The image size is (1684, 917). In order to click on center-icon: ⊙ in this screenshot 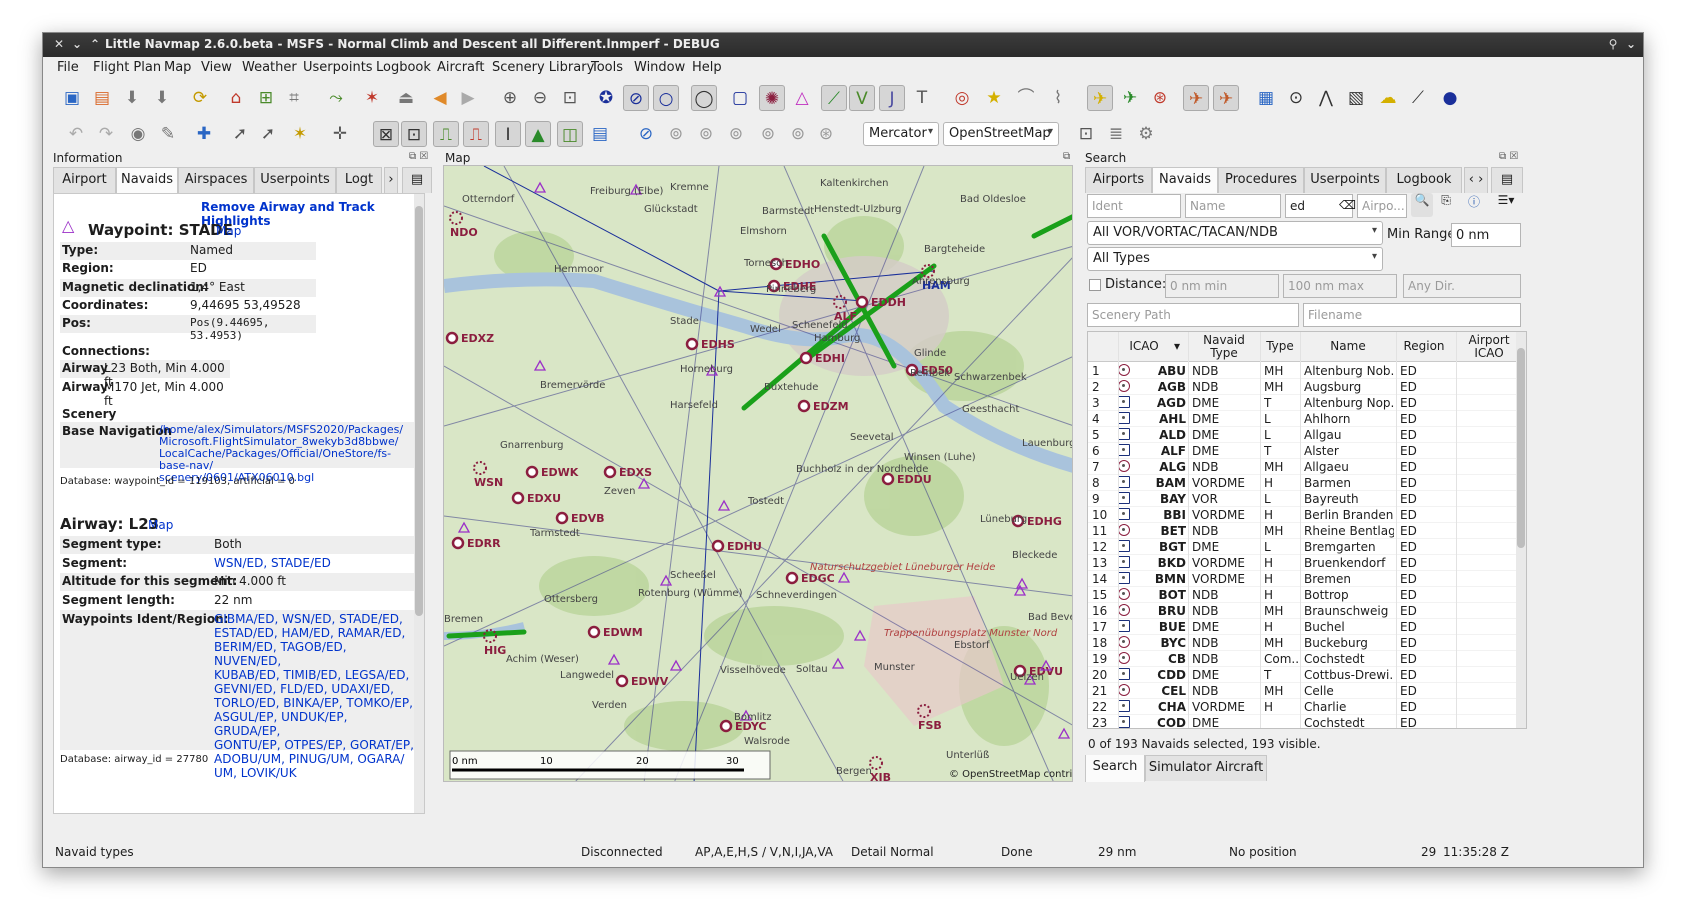, I will do `click(1296, 98)`.